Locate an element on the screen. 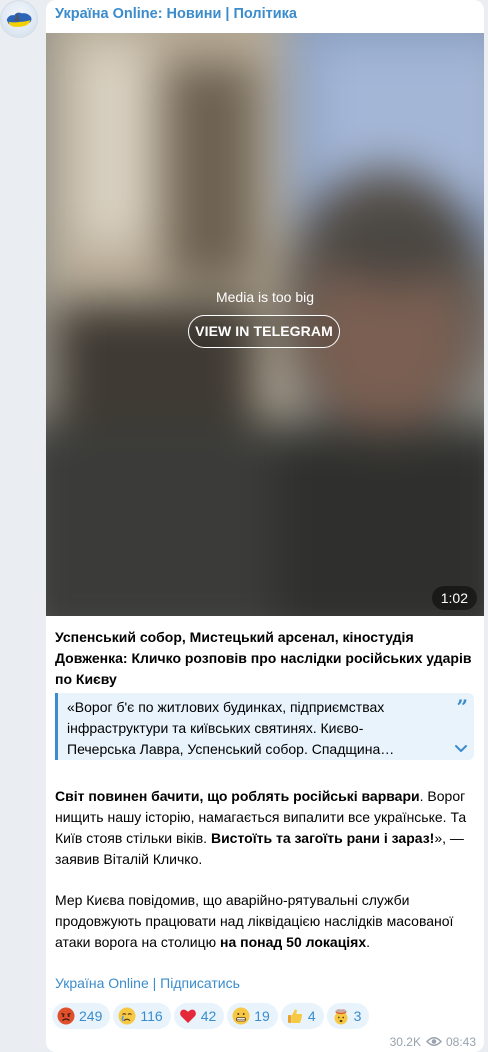  reaction-count: 3 is located at coordinates (357, 1016).